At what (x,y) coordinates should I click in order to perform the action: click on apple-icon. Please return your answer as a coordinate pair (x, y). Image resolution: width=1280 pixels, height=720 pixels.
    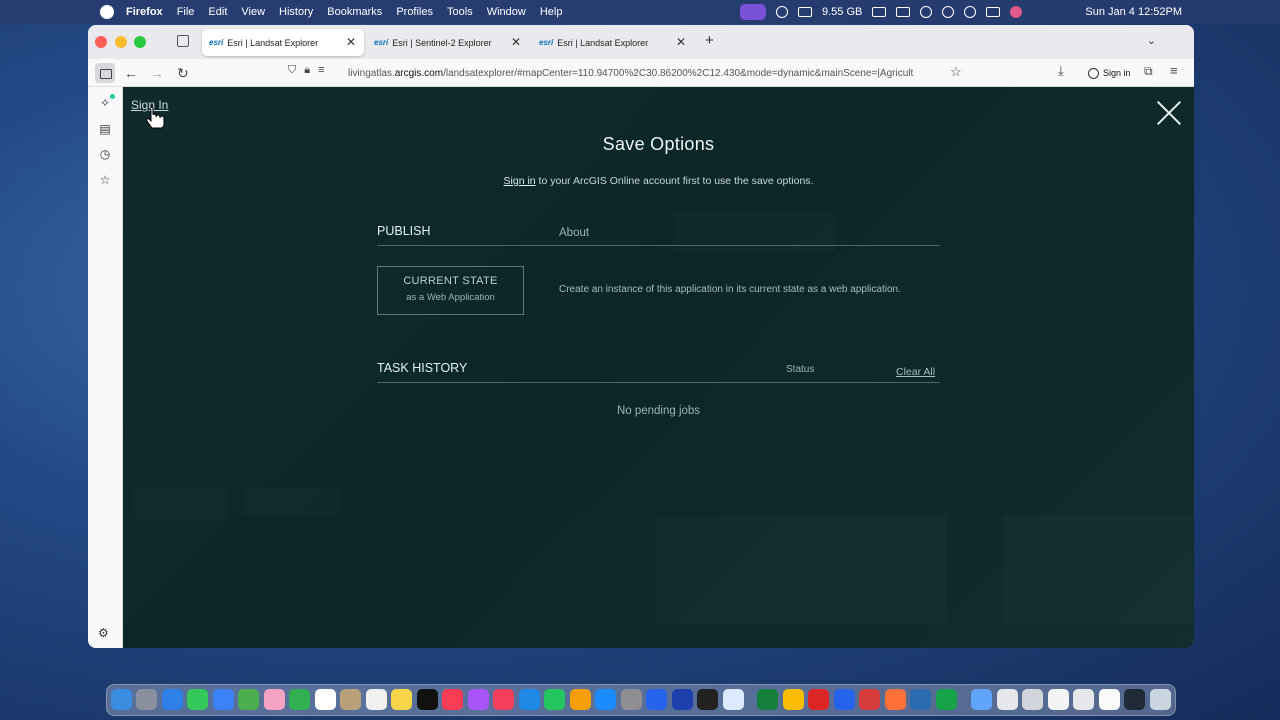
    Looking at the image, I should click on (107, 12).